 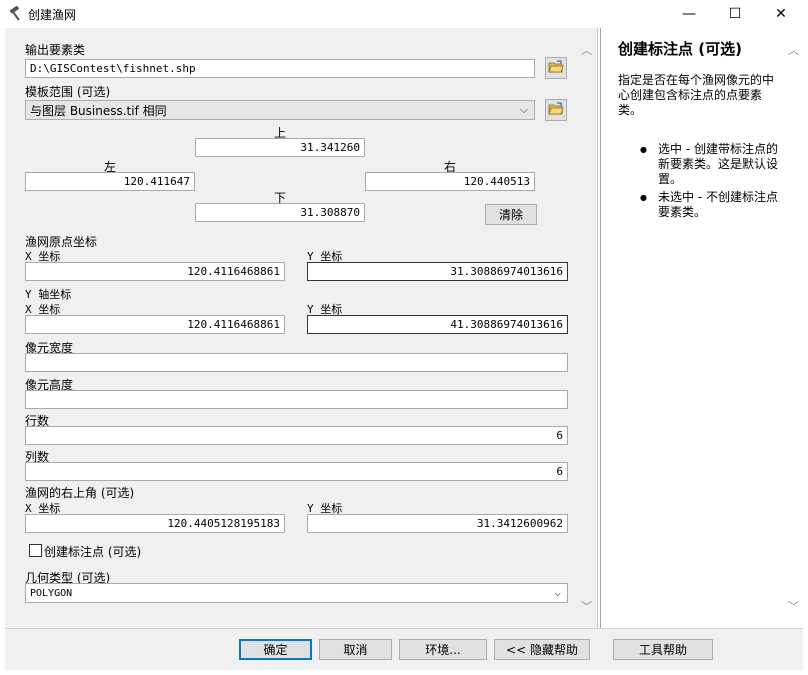 I want to click on extent-left-input: 120.411647, so click(x=110, y=181).